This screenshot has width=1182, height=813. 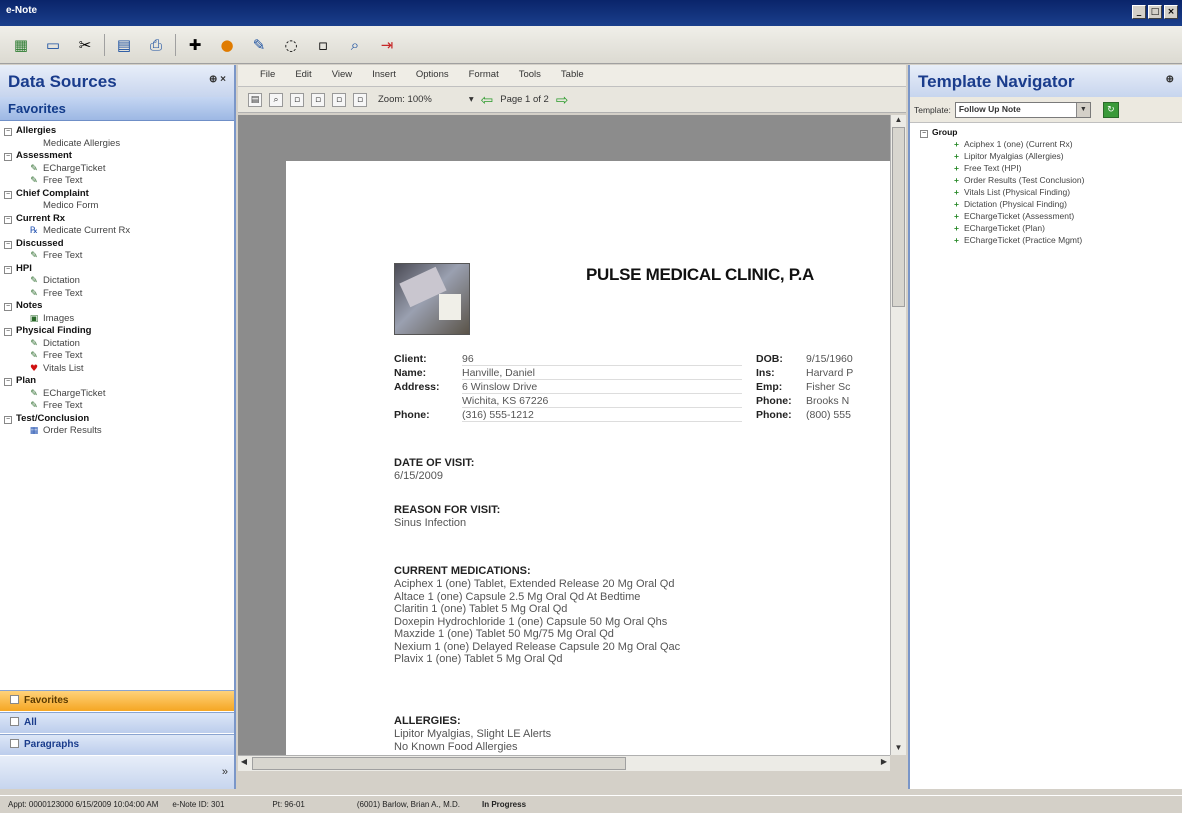 What do you see at coordinates (471, 99) in the screenshot?
I see `dropdown-icon: ▾` at bounding box center [471, 99].